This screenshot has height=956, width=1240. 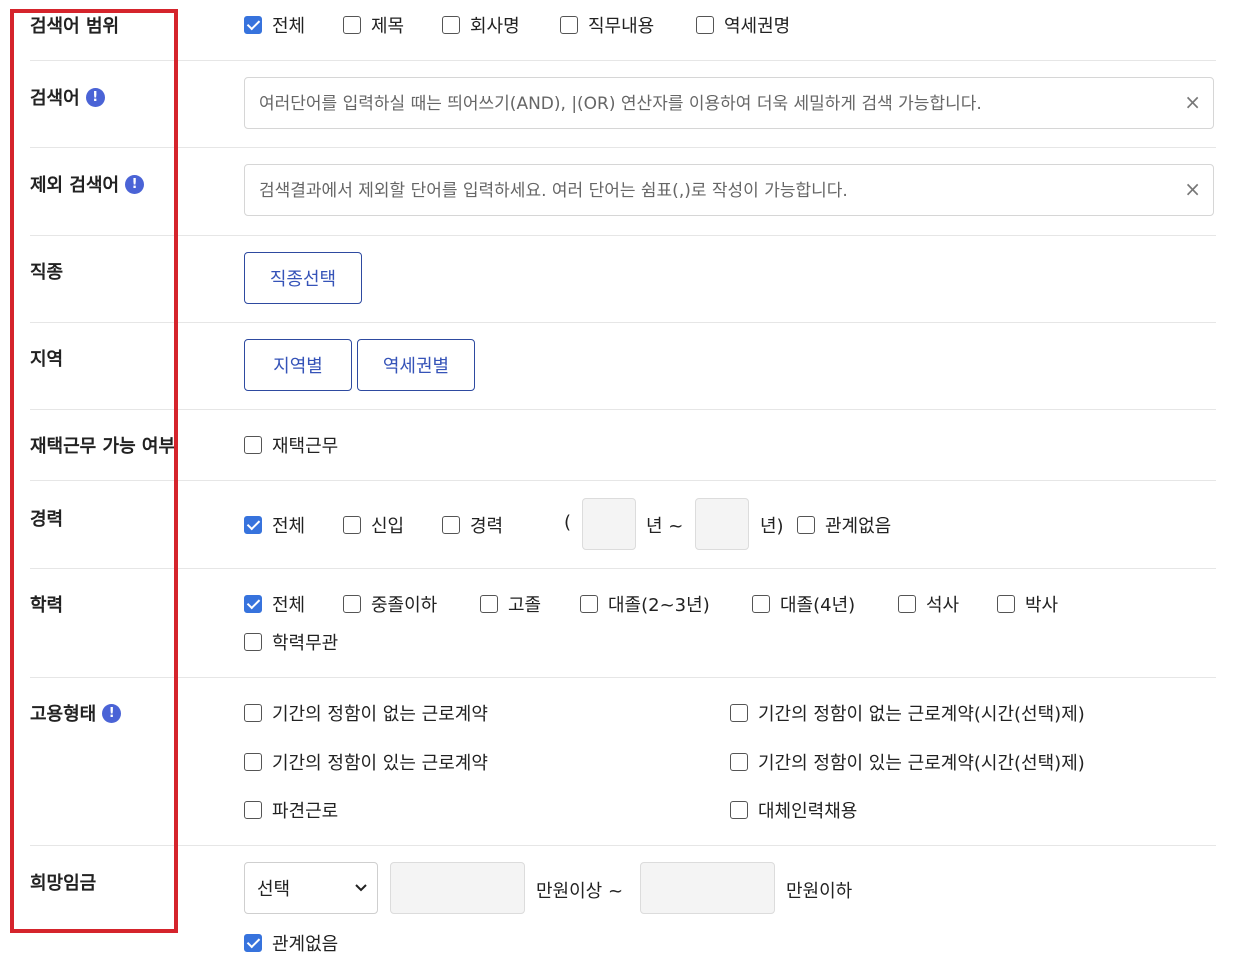 What do you see at coordinates (623, 623) in the screenshot?
I see `education-row` at bounding box center [623, 623].